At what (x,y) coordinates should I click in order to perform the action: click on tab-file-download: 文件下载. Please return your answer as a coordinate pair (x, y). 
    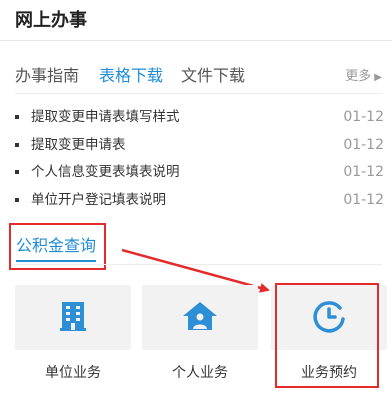
    Looking at the image, I should click on (213, 74).